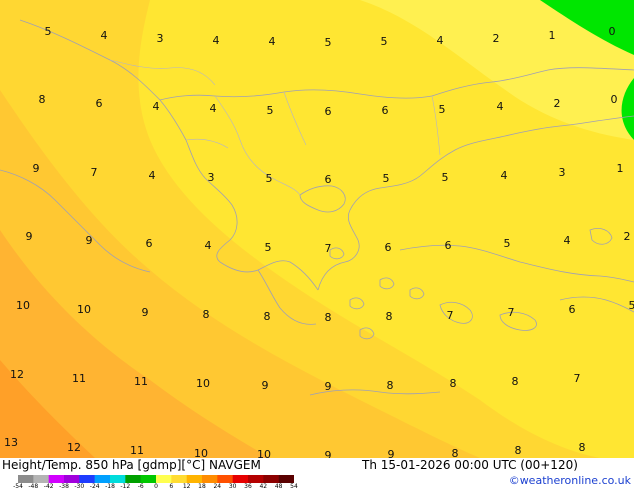 The height and width of the screenshot is (490, 634). I want to click on colorbar-tick-label: -24, so click(94, 486).